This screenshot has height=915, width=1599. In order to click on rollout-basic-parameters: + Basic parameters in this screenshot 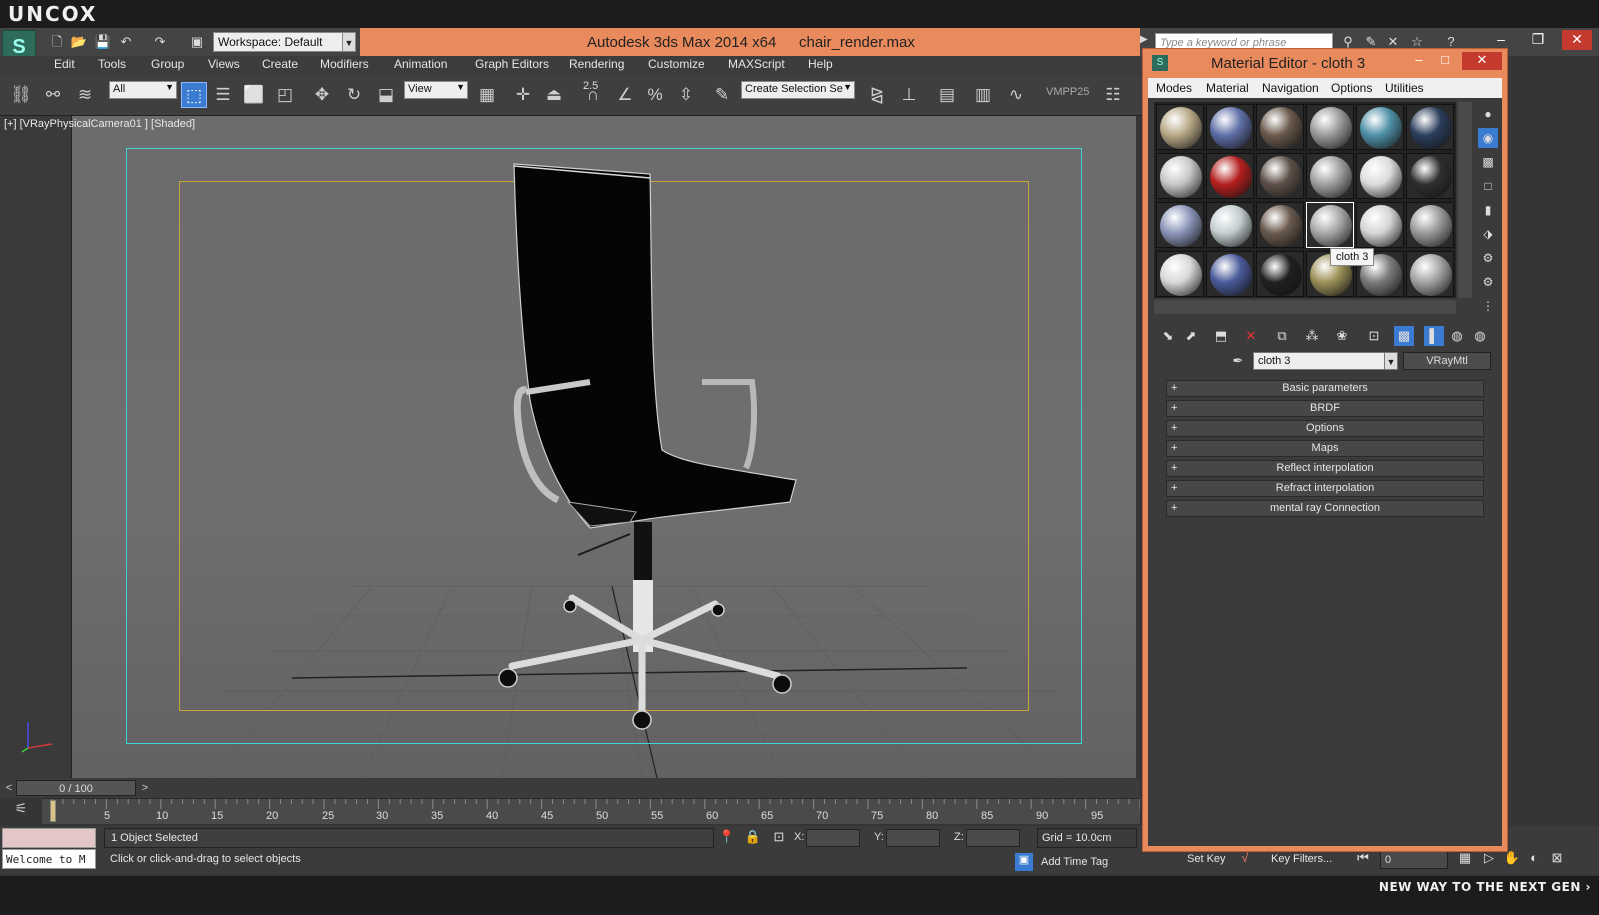, I will do `click(1325, 388)`.